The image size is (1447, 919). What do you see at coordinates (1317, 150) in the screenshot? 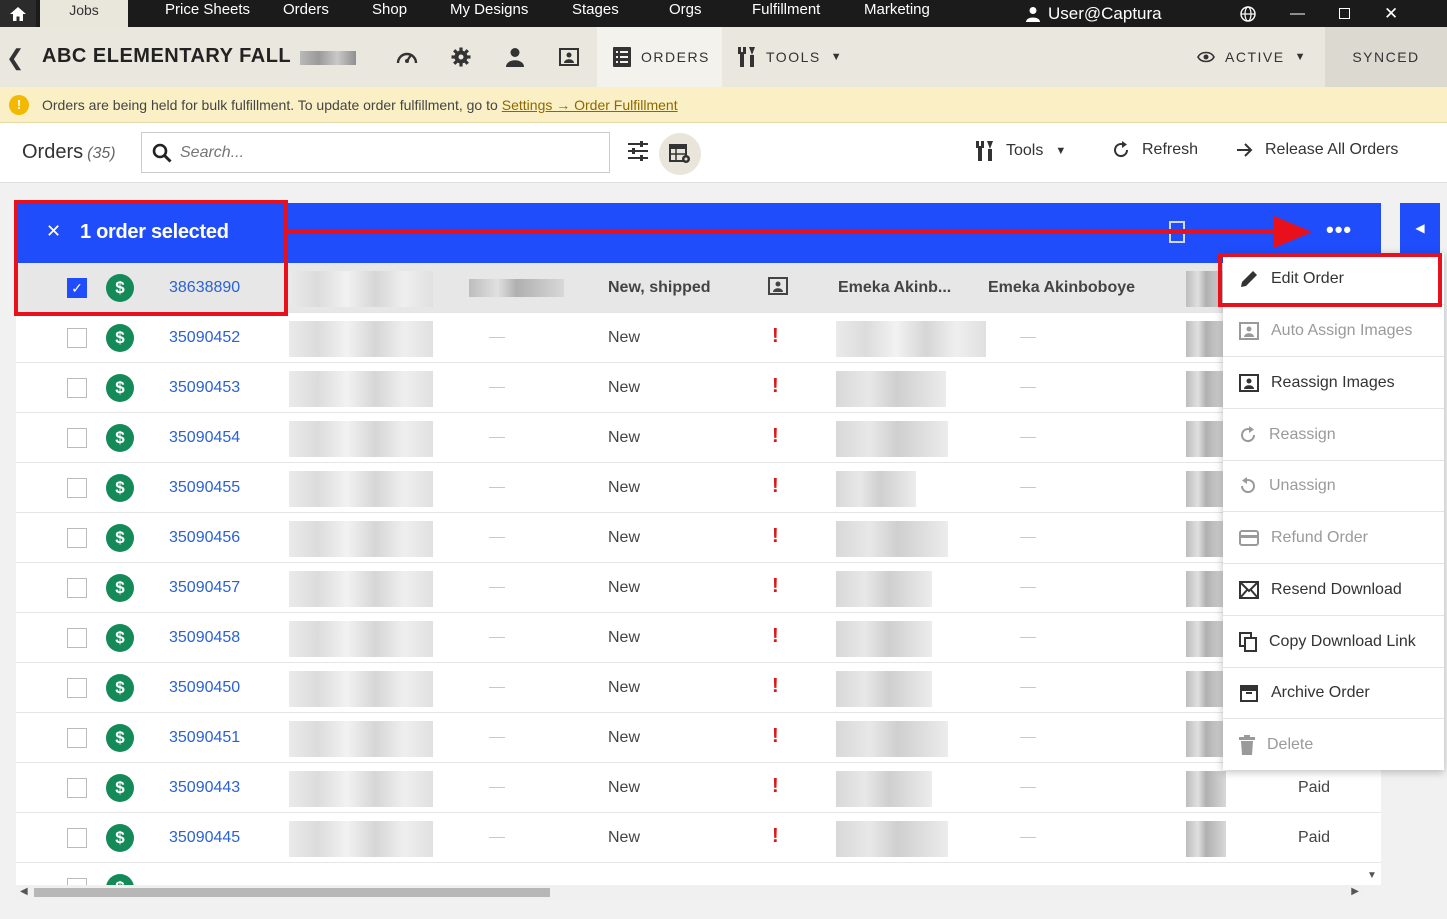
I see `release-all-orders-button: Release All Orders` at bounding box center [1317, 150].